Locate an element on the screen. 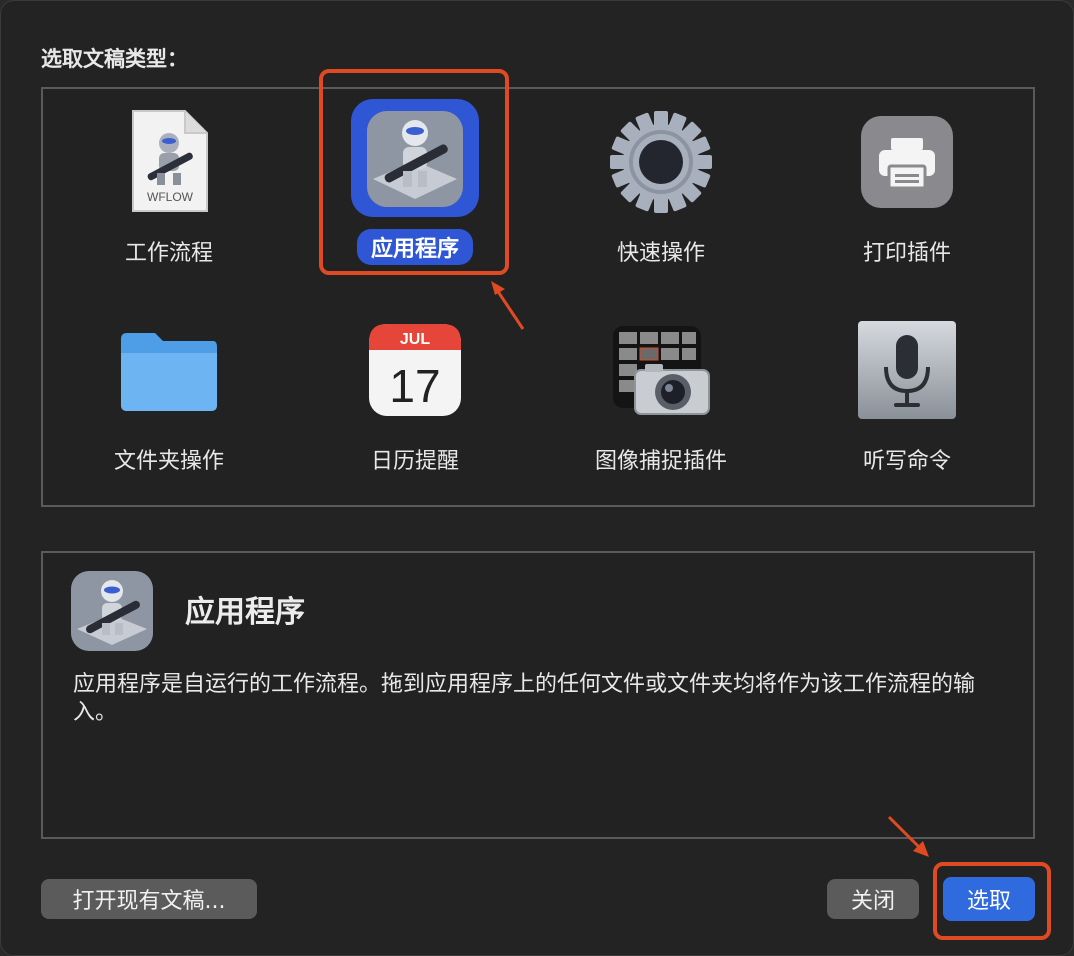  microphone-icon is located at coordinates (907, 370).